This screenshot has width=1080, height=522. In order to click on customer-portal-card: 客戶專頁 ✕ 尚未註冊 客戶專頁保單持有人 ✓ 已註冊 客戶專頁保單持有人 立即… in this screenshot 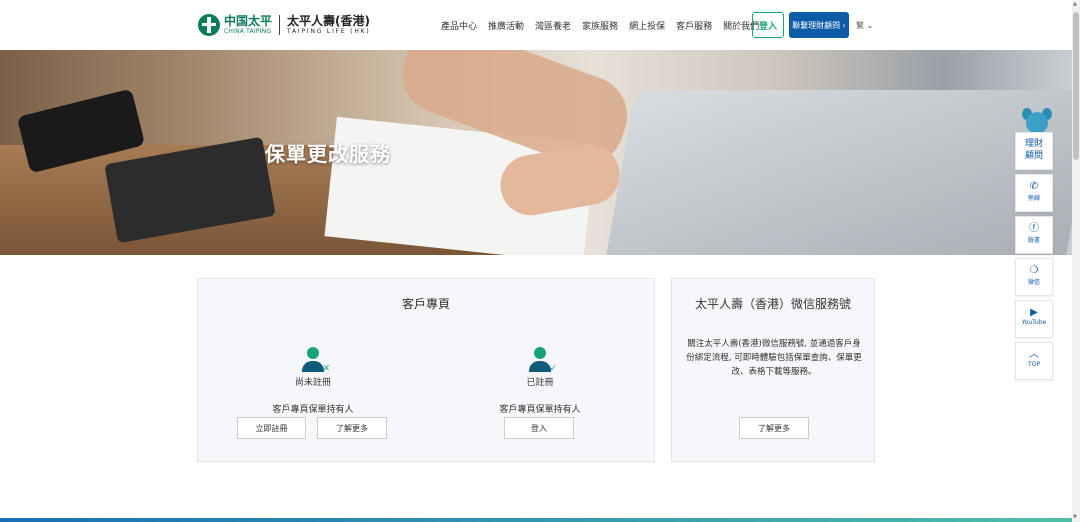, I will do `click(426, 370)`.